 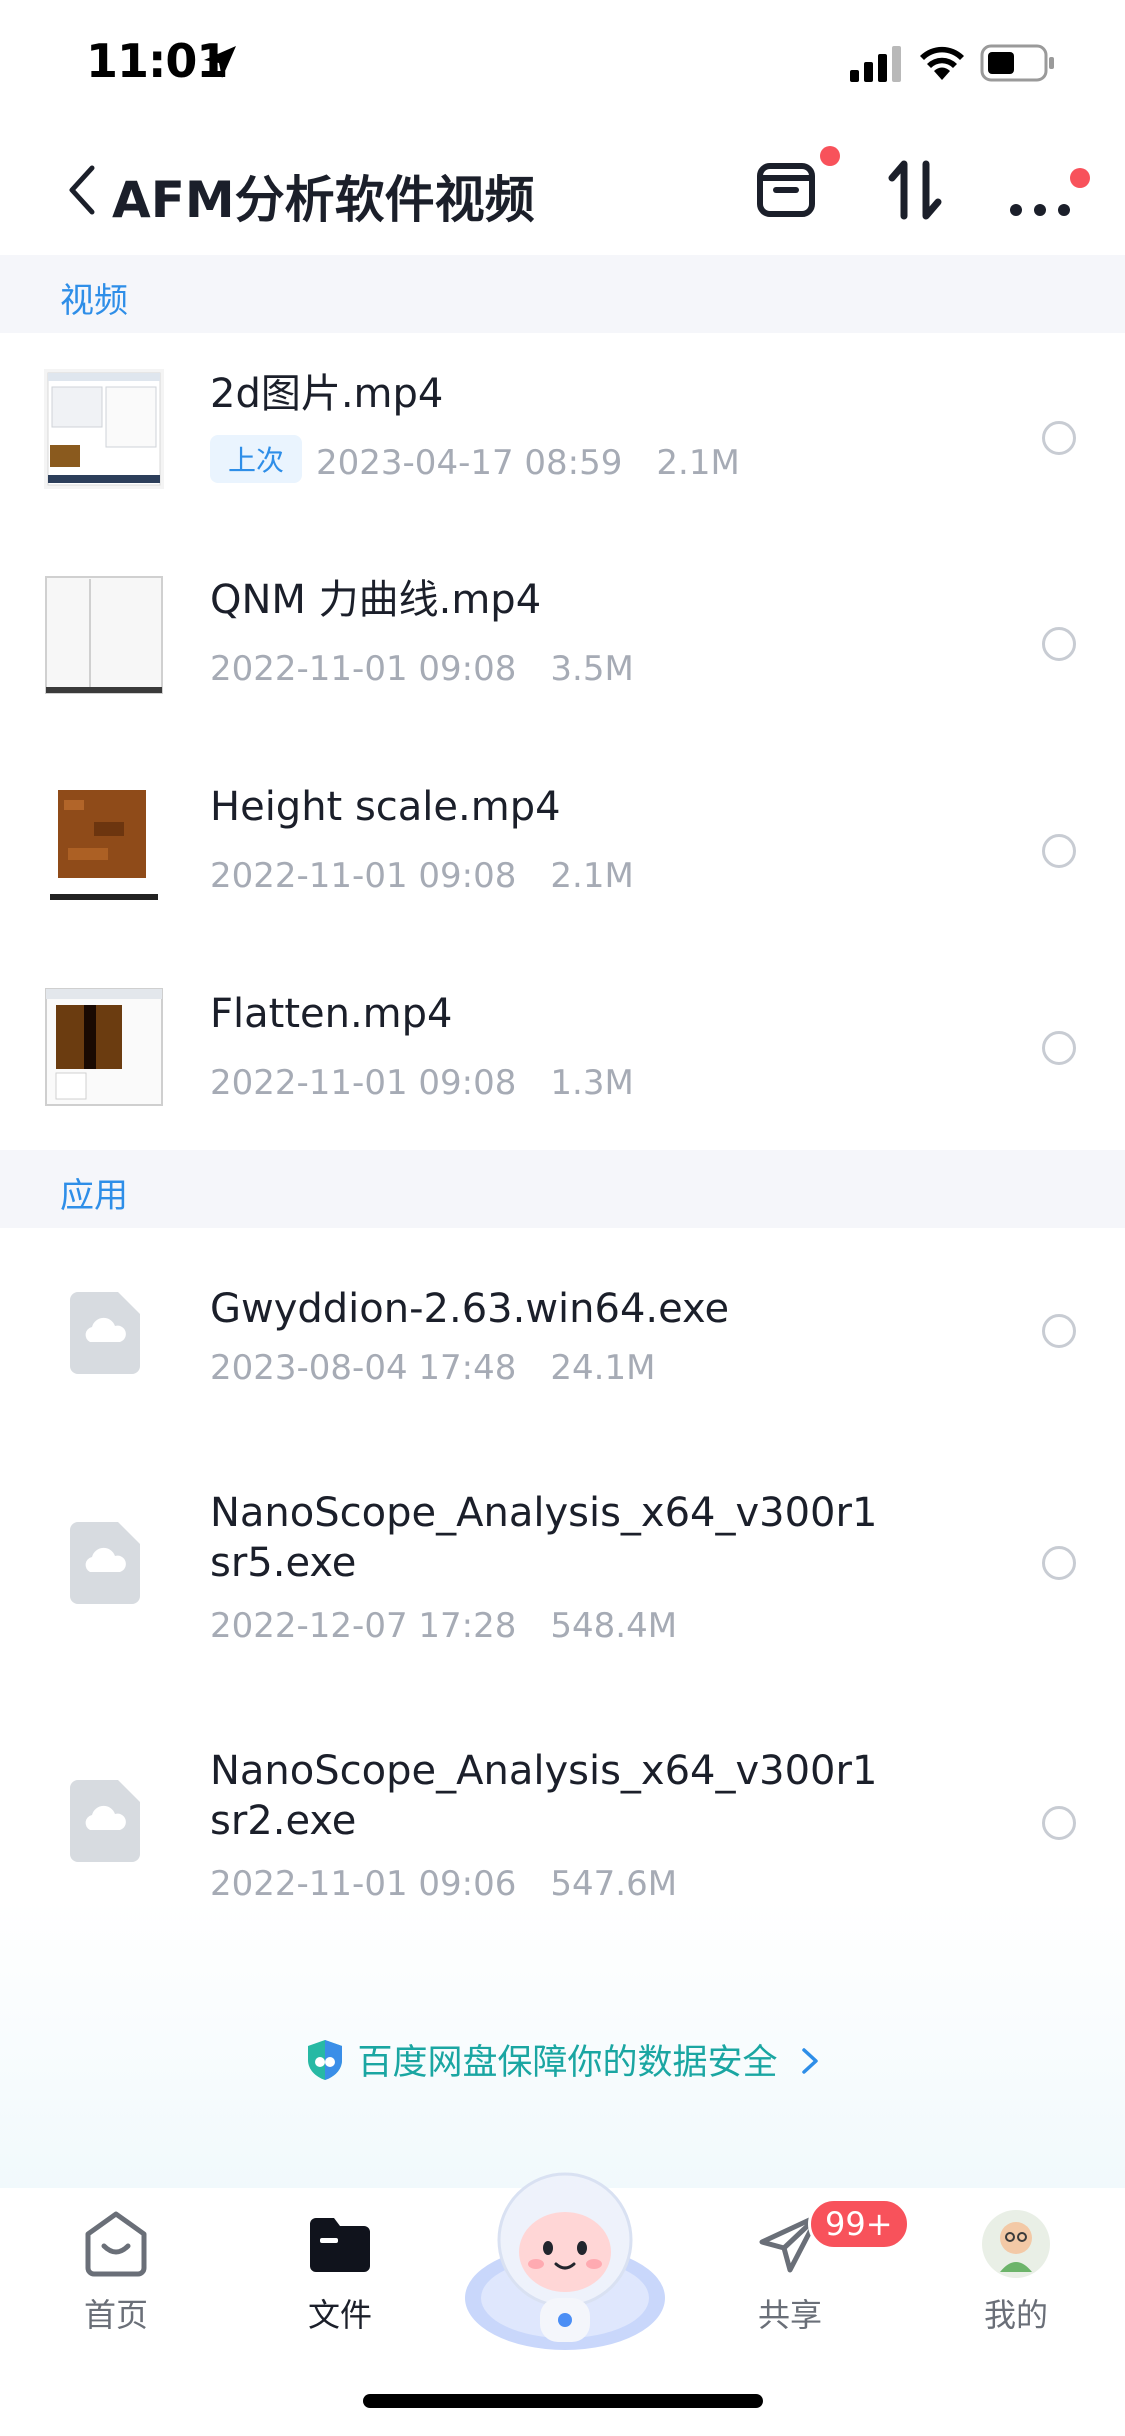 What do you see at coordinates (786, 190) in the screenshot?
I see `archive-box-icon` at bounding box center [786, 190].